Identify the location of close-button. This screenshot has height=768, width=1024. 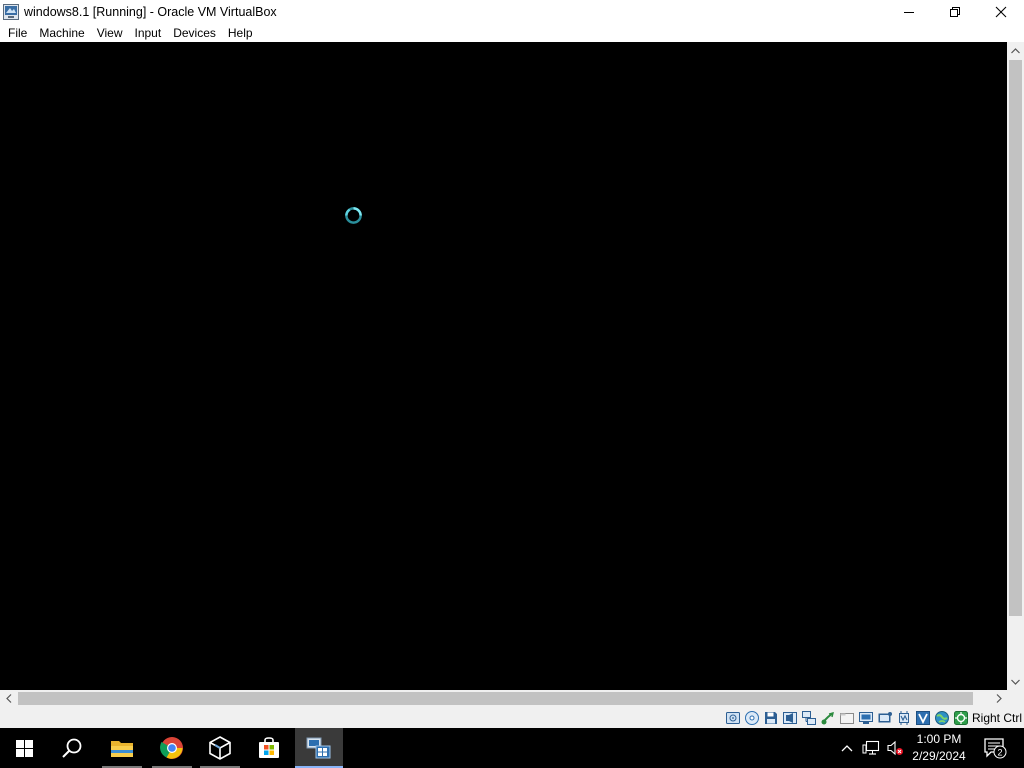
(1001, 12).